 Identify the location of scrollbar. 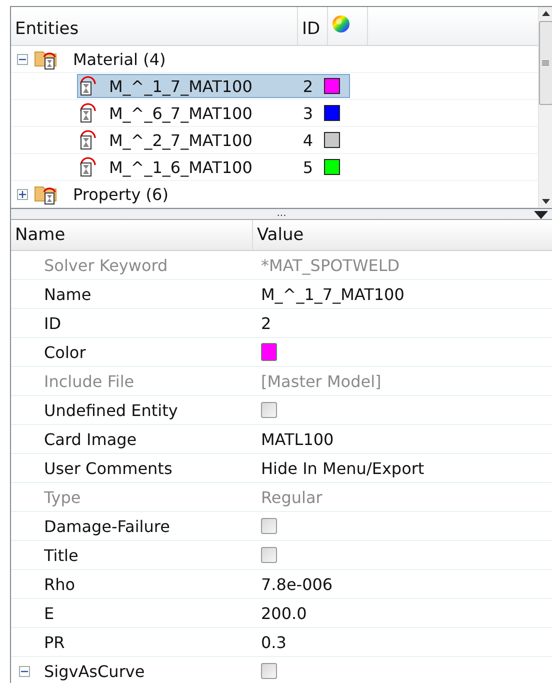
(545, 107).